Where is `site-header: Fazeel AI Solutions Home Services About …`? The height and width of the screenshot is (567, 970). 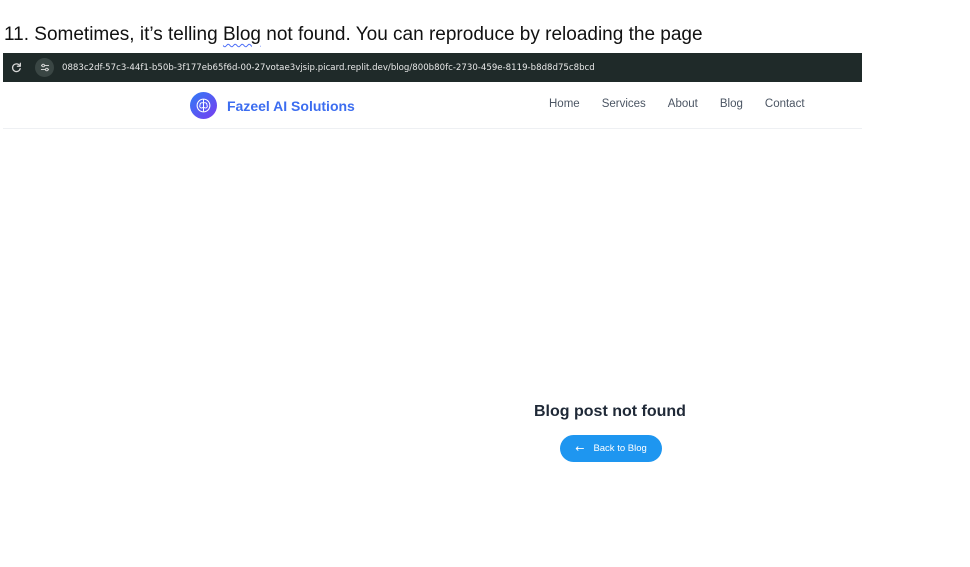 site-header: Fazeel AI Solutions Home Services About … is located at coordinates (432, 105).